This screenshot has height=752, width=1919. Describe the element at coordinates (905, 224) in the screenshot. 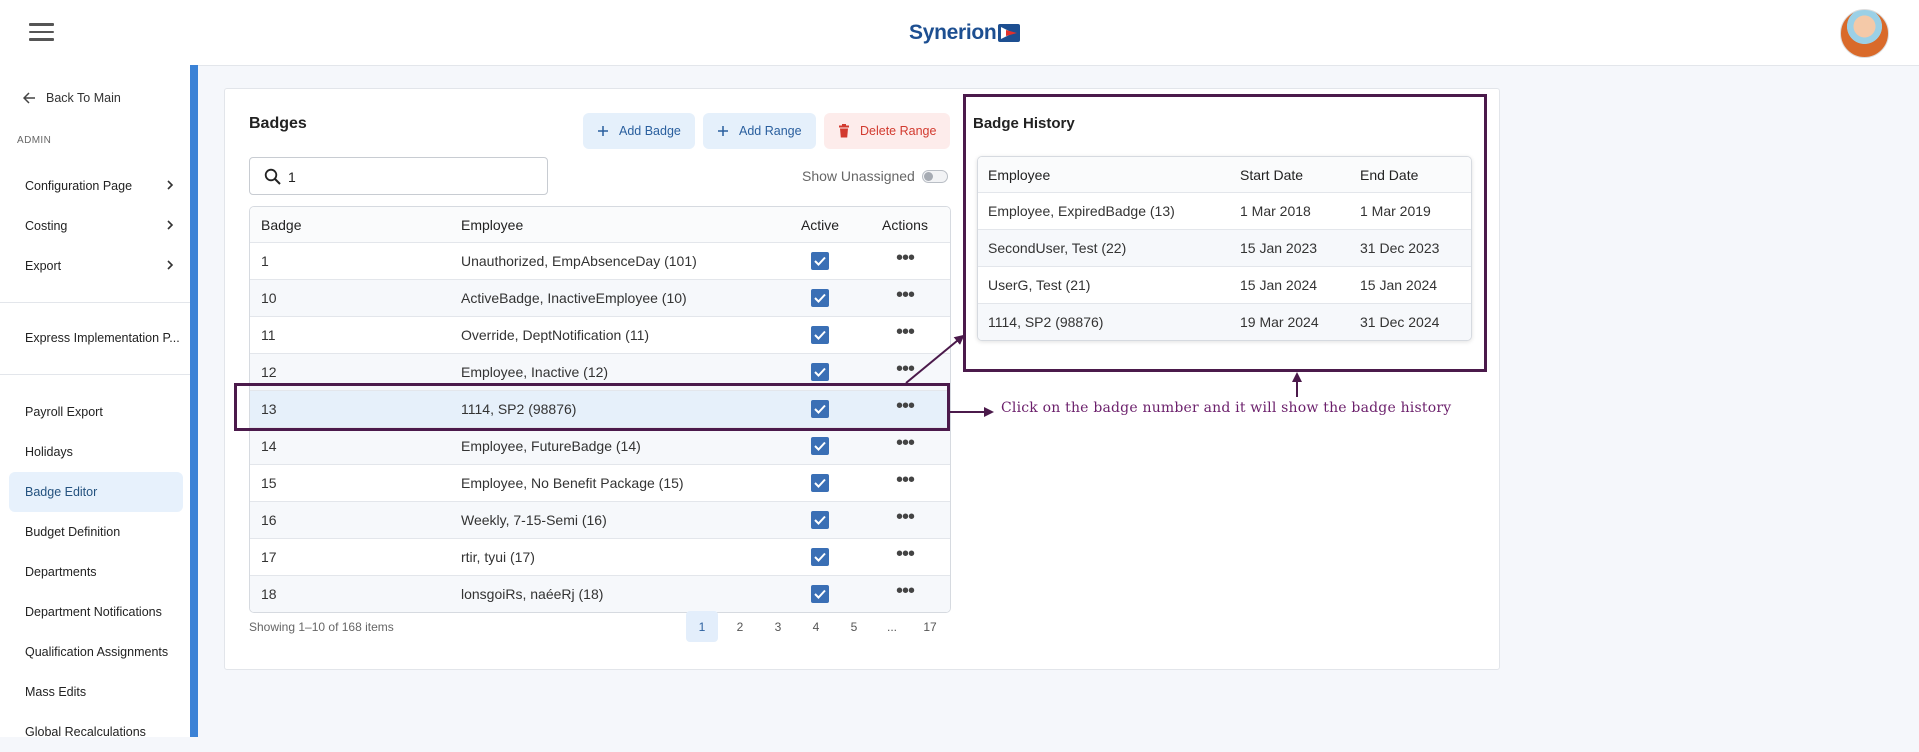

I see `column-header-actions: Actions` at that location.